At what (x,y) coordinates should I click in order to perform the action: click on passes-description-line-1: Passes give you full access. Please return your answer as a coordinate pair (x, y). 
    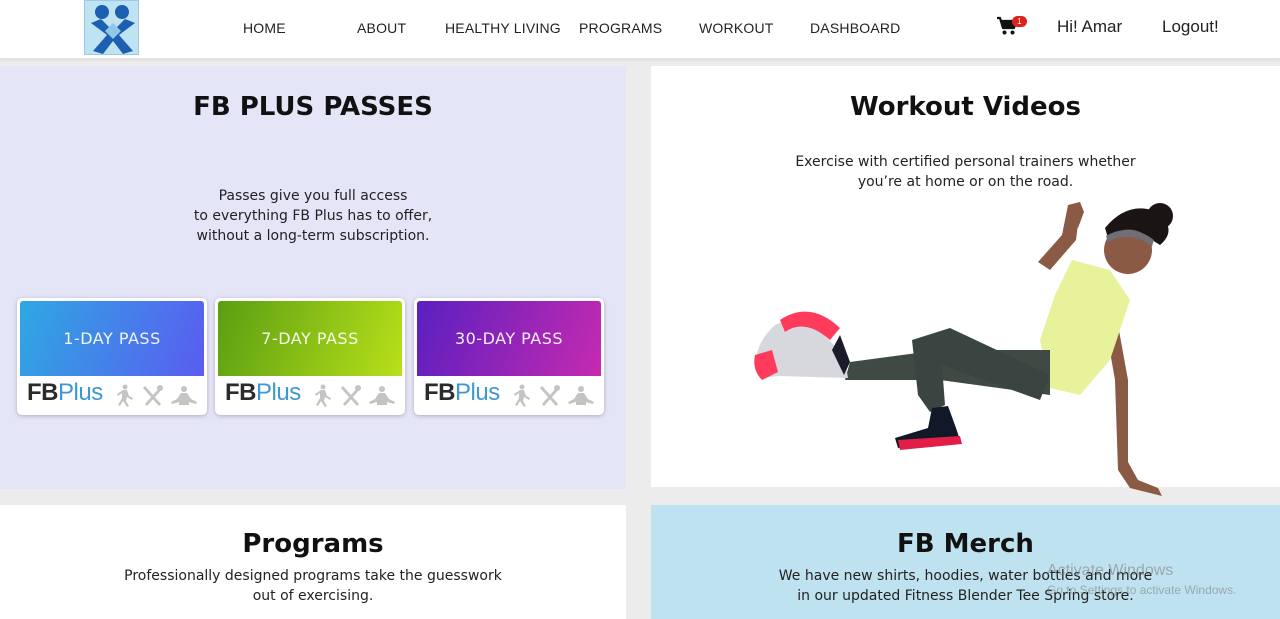
    Looking at the image, I should click on (313, 196).